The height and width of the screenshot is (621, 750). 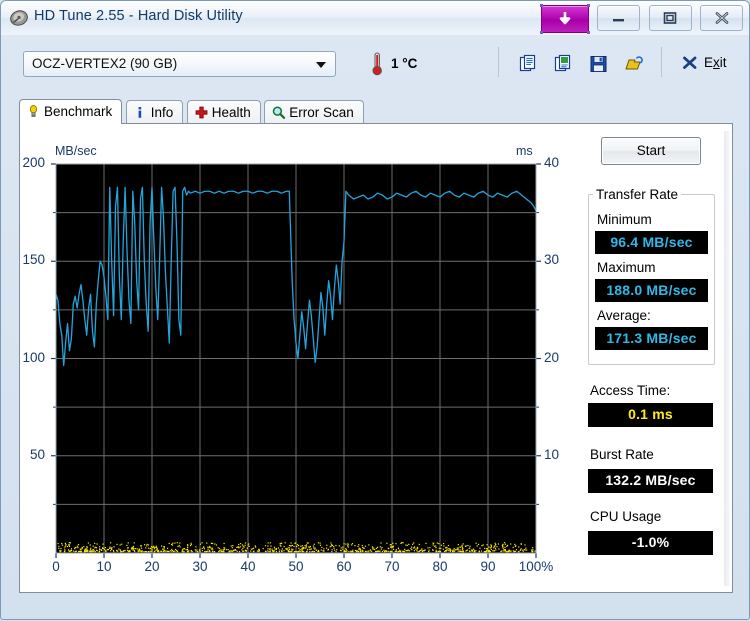 What do you see at coordinates (624, 315) in the screenshot?
I see `average-label: Average:` at bounding box center [624, 315].